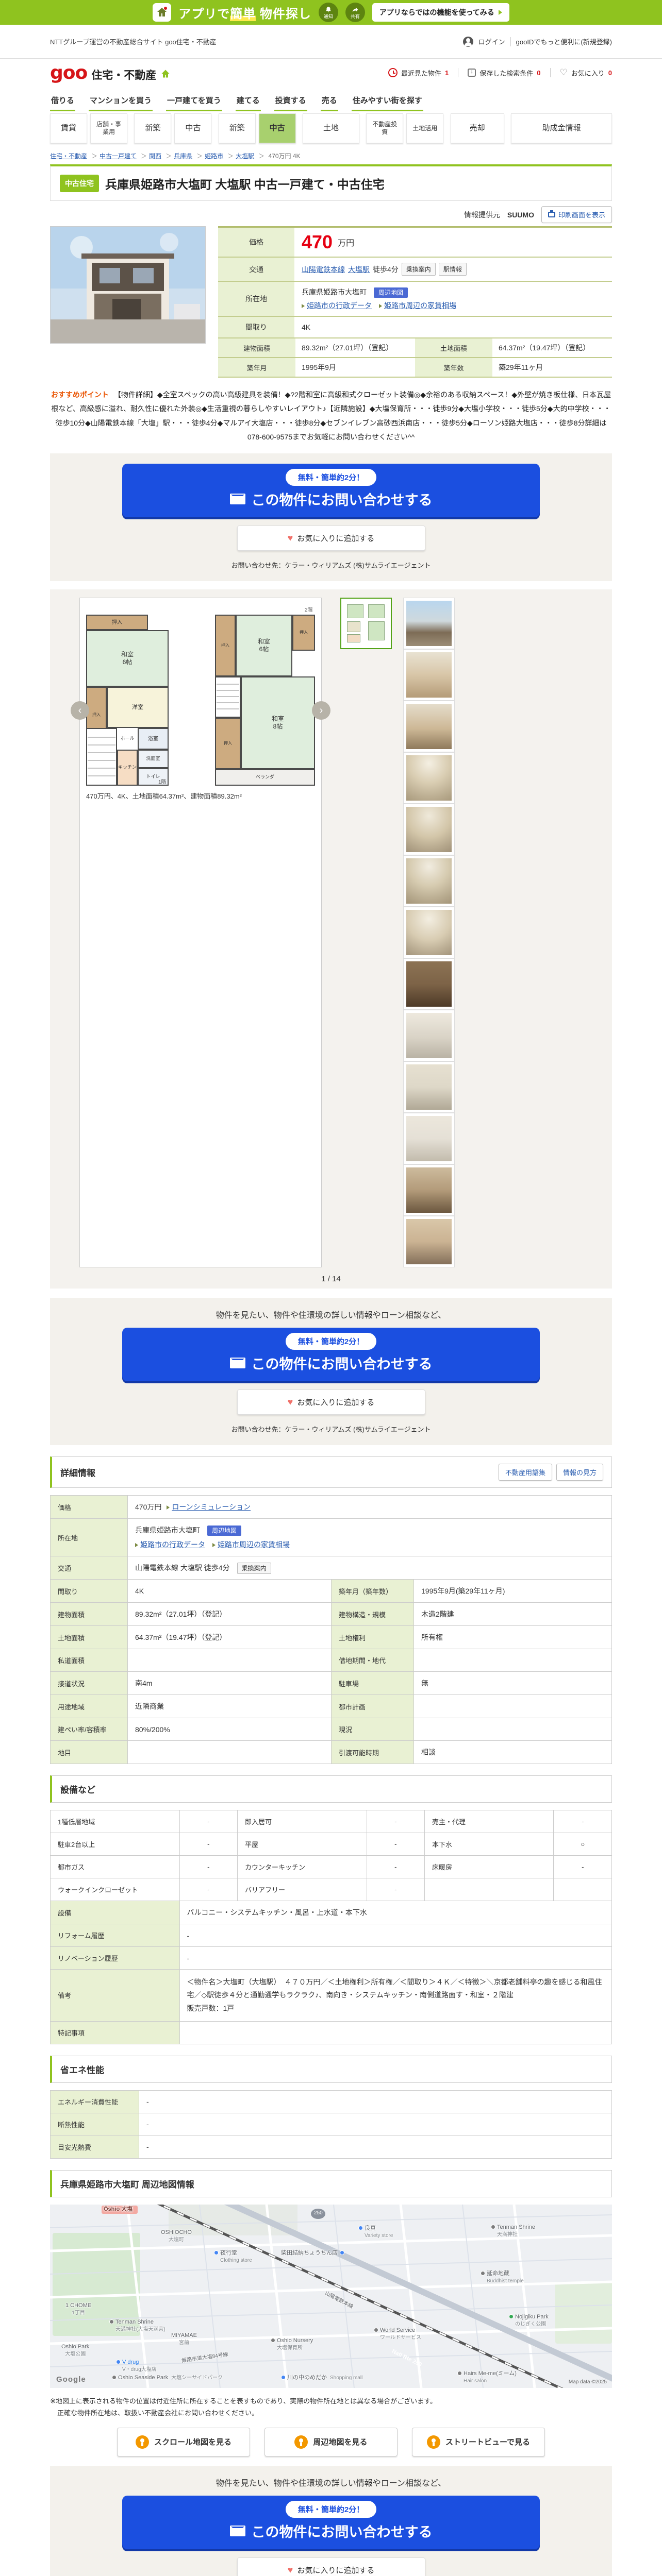  I want to click on nav-tab: マンションを買う, so click(121, 101).